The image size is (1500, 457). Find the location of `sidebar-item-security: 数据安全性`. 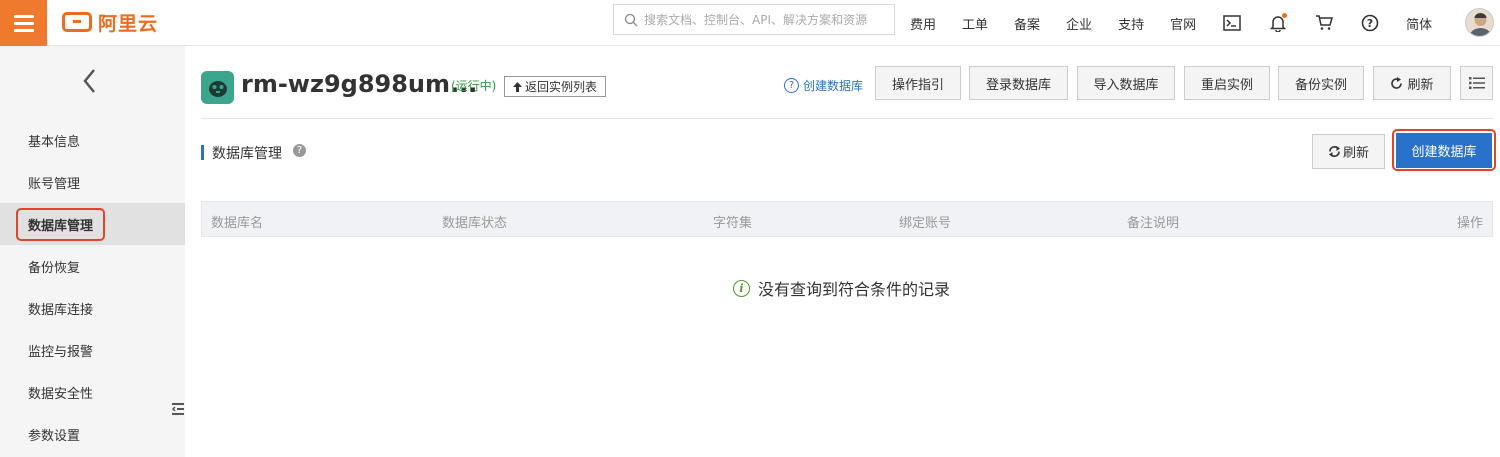

sidebar-item-security: 数据安全性 is located at coordinates (92, 392).